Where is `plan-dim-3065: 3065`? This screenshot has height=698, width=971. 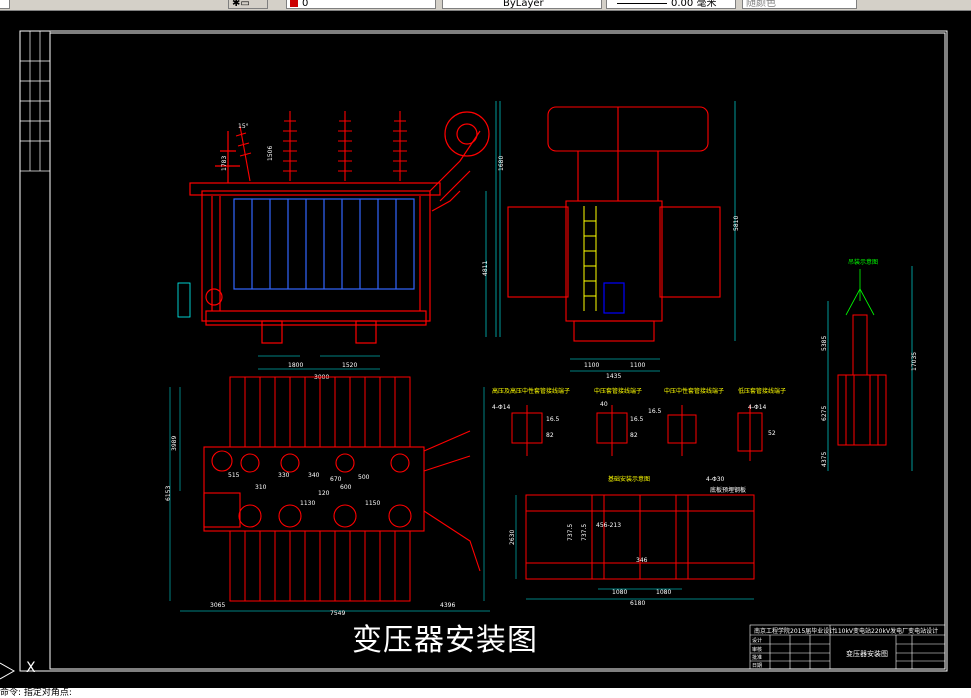 plan-dim-3065: 3065 is located at coordinates (217, 605).